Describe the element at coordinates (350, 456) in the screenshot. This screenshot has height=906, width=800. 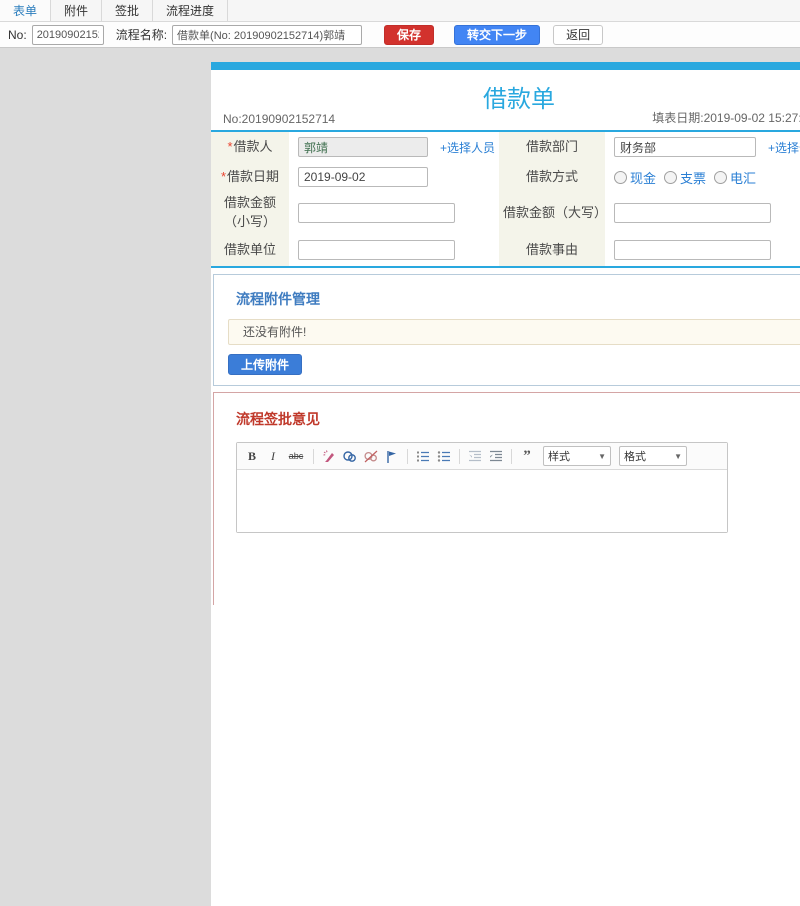
I see `link-icon` at that location.